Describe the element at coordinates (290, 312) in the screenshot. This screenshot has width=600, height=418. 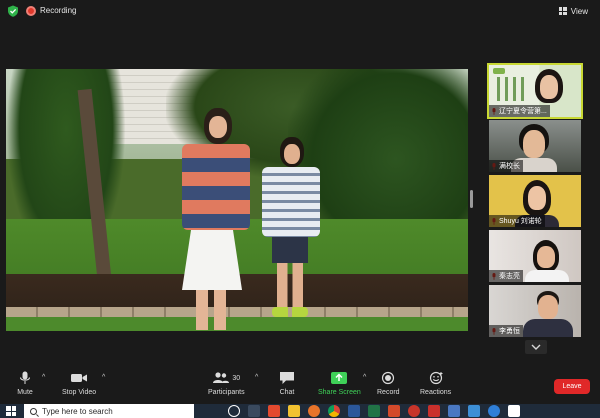
I see `boy-figure-shoes` at that location.